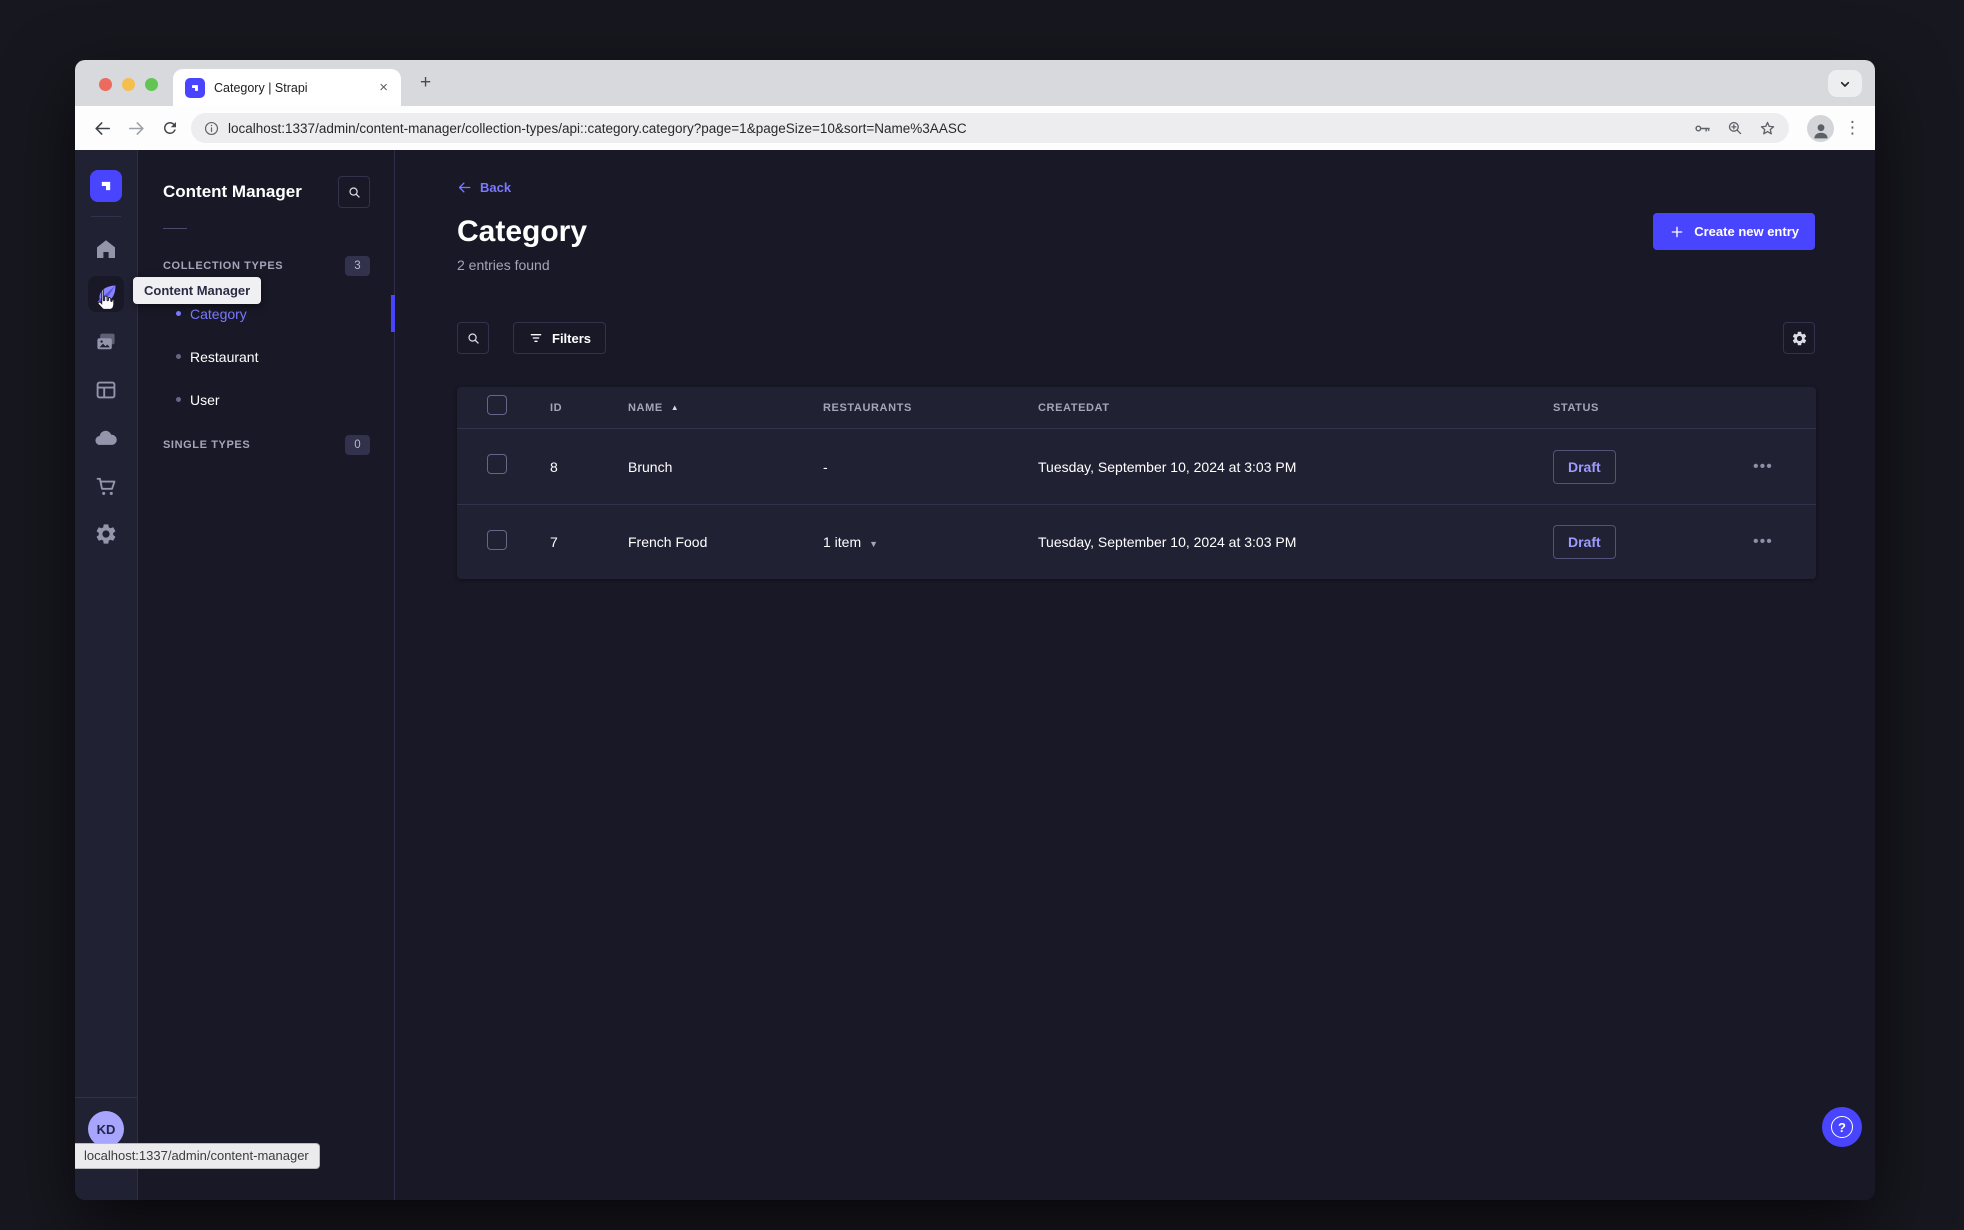 The width and height of the screenshot is (1964, 1230). I want to click on user-avatar: KD, so click(106, 1129).